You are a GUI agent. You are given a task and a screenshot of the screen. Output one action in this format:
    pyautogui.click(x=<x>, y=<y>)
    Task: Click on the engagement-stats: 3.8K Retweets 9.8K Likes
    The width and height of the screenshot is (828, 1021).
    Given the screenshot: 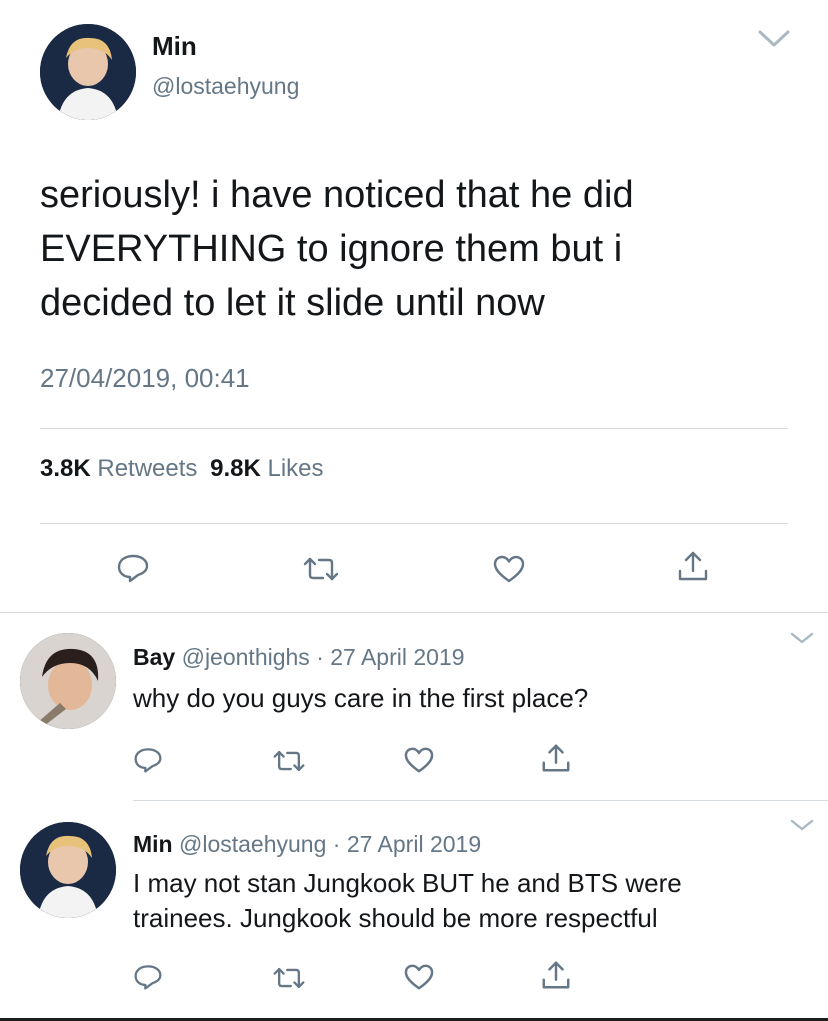 What is the action you would take?
    pyautogui.click(x=182, y=469)
    